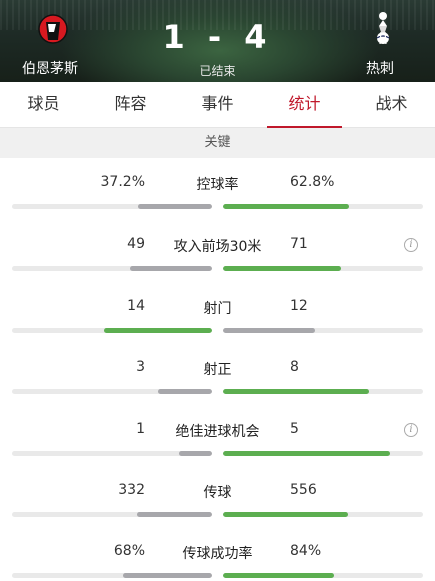 The image size is (435, 581). I want to click on stat-away-value: 62.8%, so click(312, 182).